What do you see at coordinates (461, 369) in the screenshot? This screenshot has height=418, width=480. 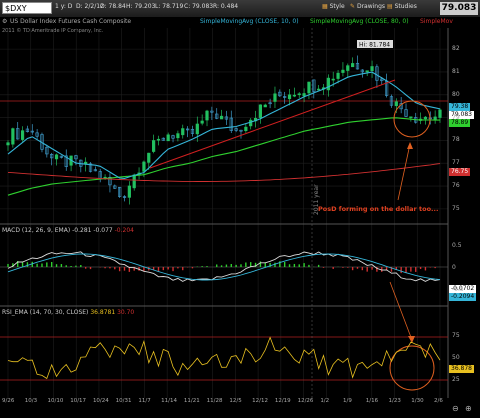 I see `rsi-price-tag: 36.878` at bounding box center [461, 369].